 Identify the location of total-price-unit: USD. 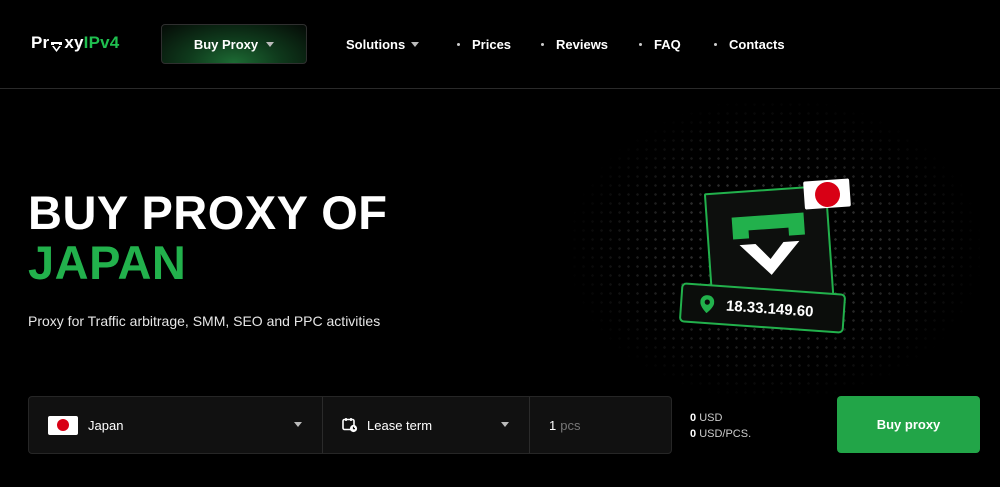
(711, 418).